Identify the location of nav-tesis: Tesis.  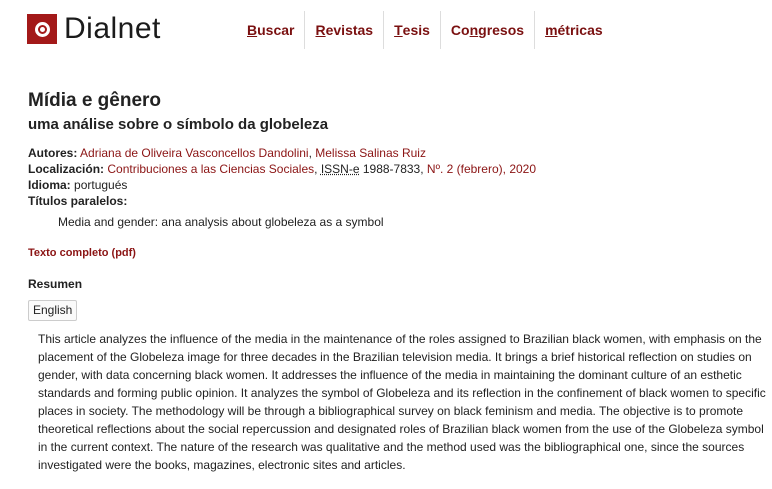
(411, 30).